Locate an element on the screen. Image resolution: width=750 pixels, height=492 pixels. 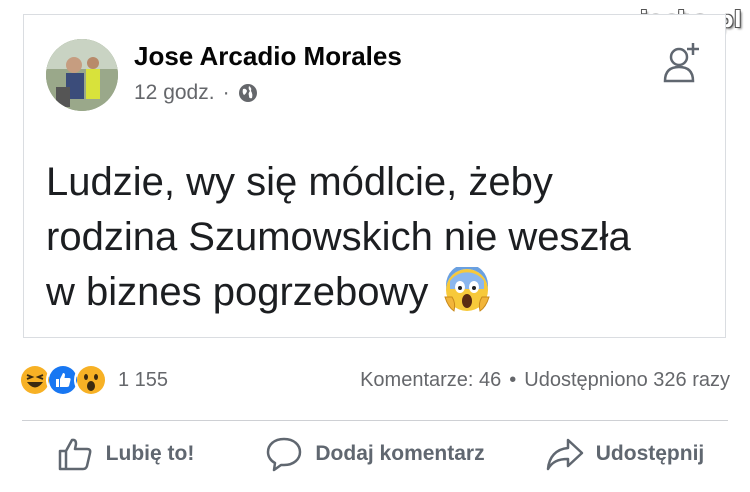
post-text-line: w biznes pogrzebowy is located at coordinates (371, 292).